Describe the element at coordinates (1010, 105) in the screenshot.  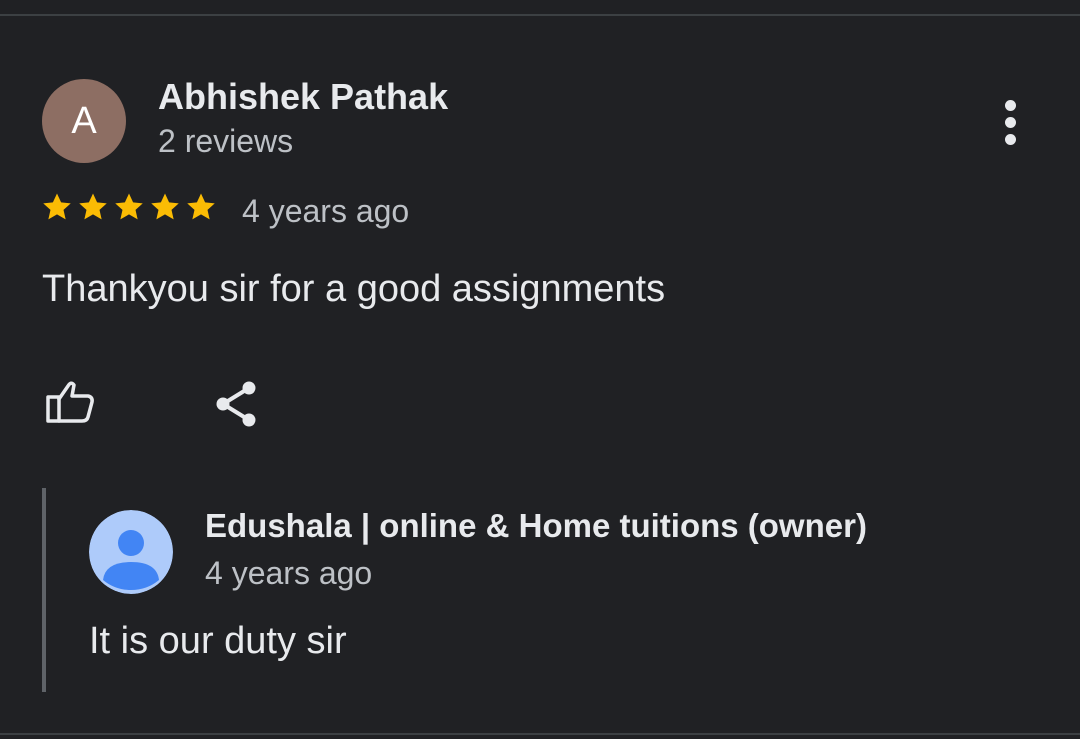
I see `more-vertical-icon` at that location.